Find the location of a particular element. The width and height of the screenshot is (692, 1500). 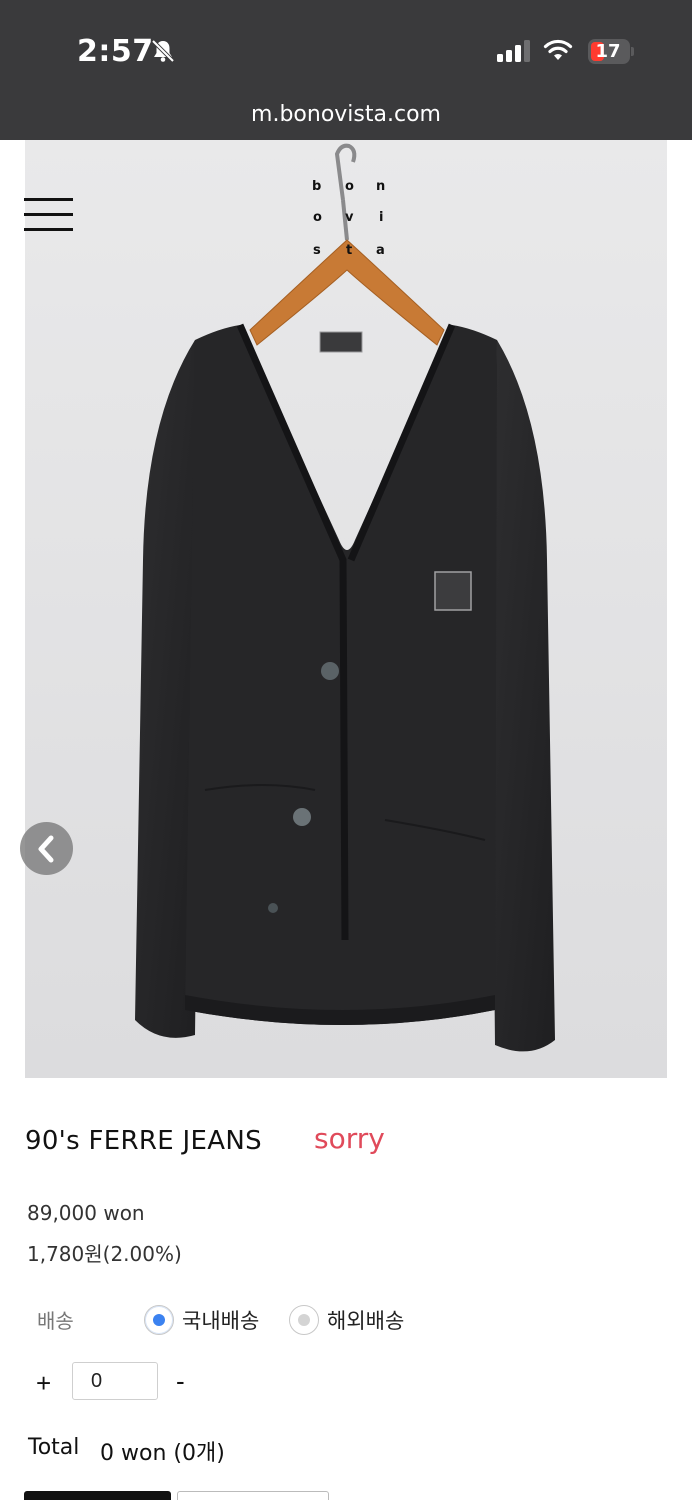

wifi-icon is located at coordinates (558, 49).